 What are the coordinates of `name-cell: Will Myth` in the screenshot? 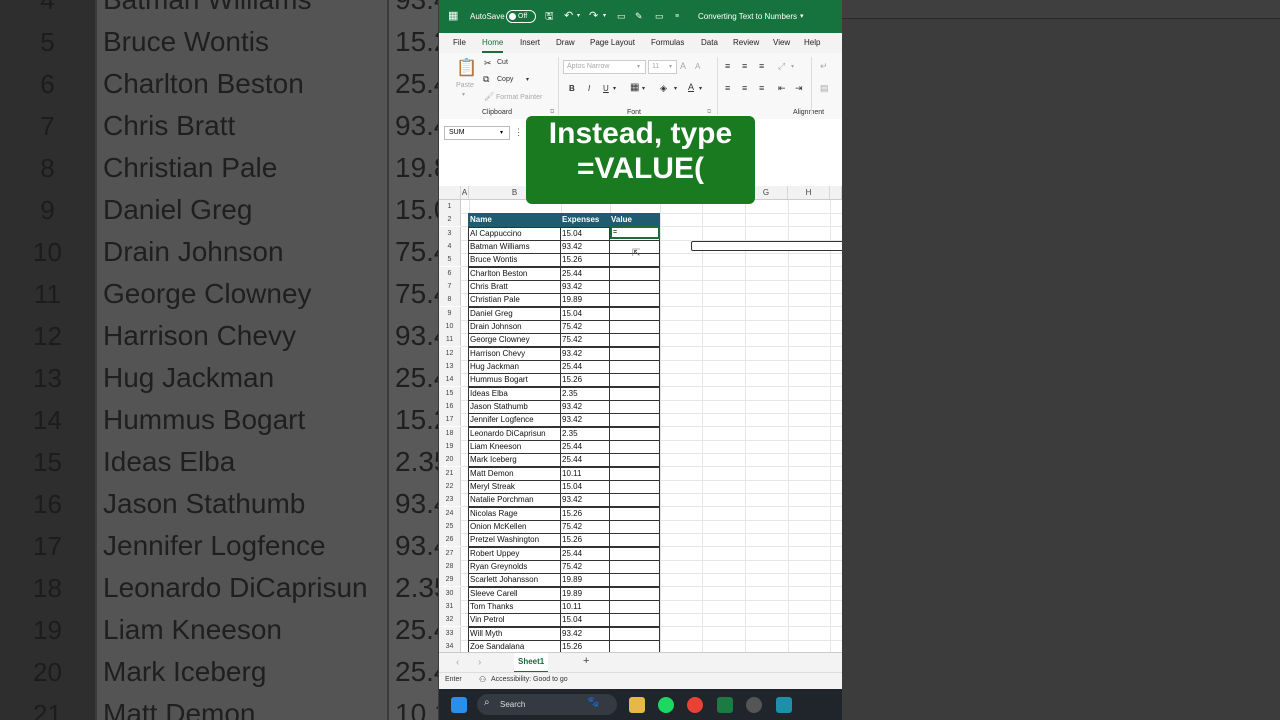 It's located at (514, 634).